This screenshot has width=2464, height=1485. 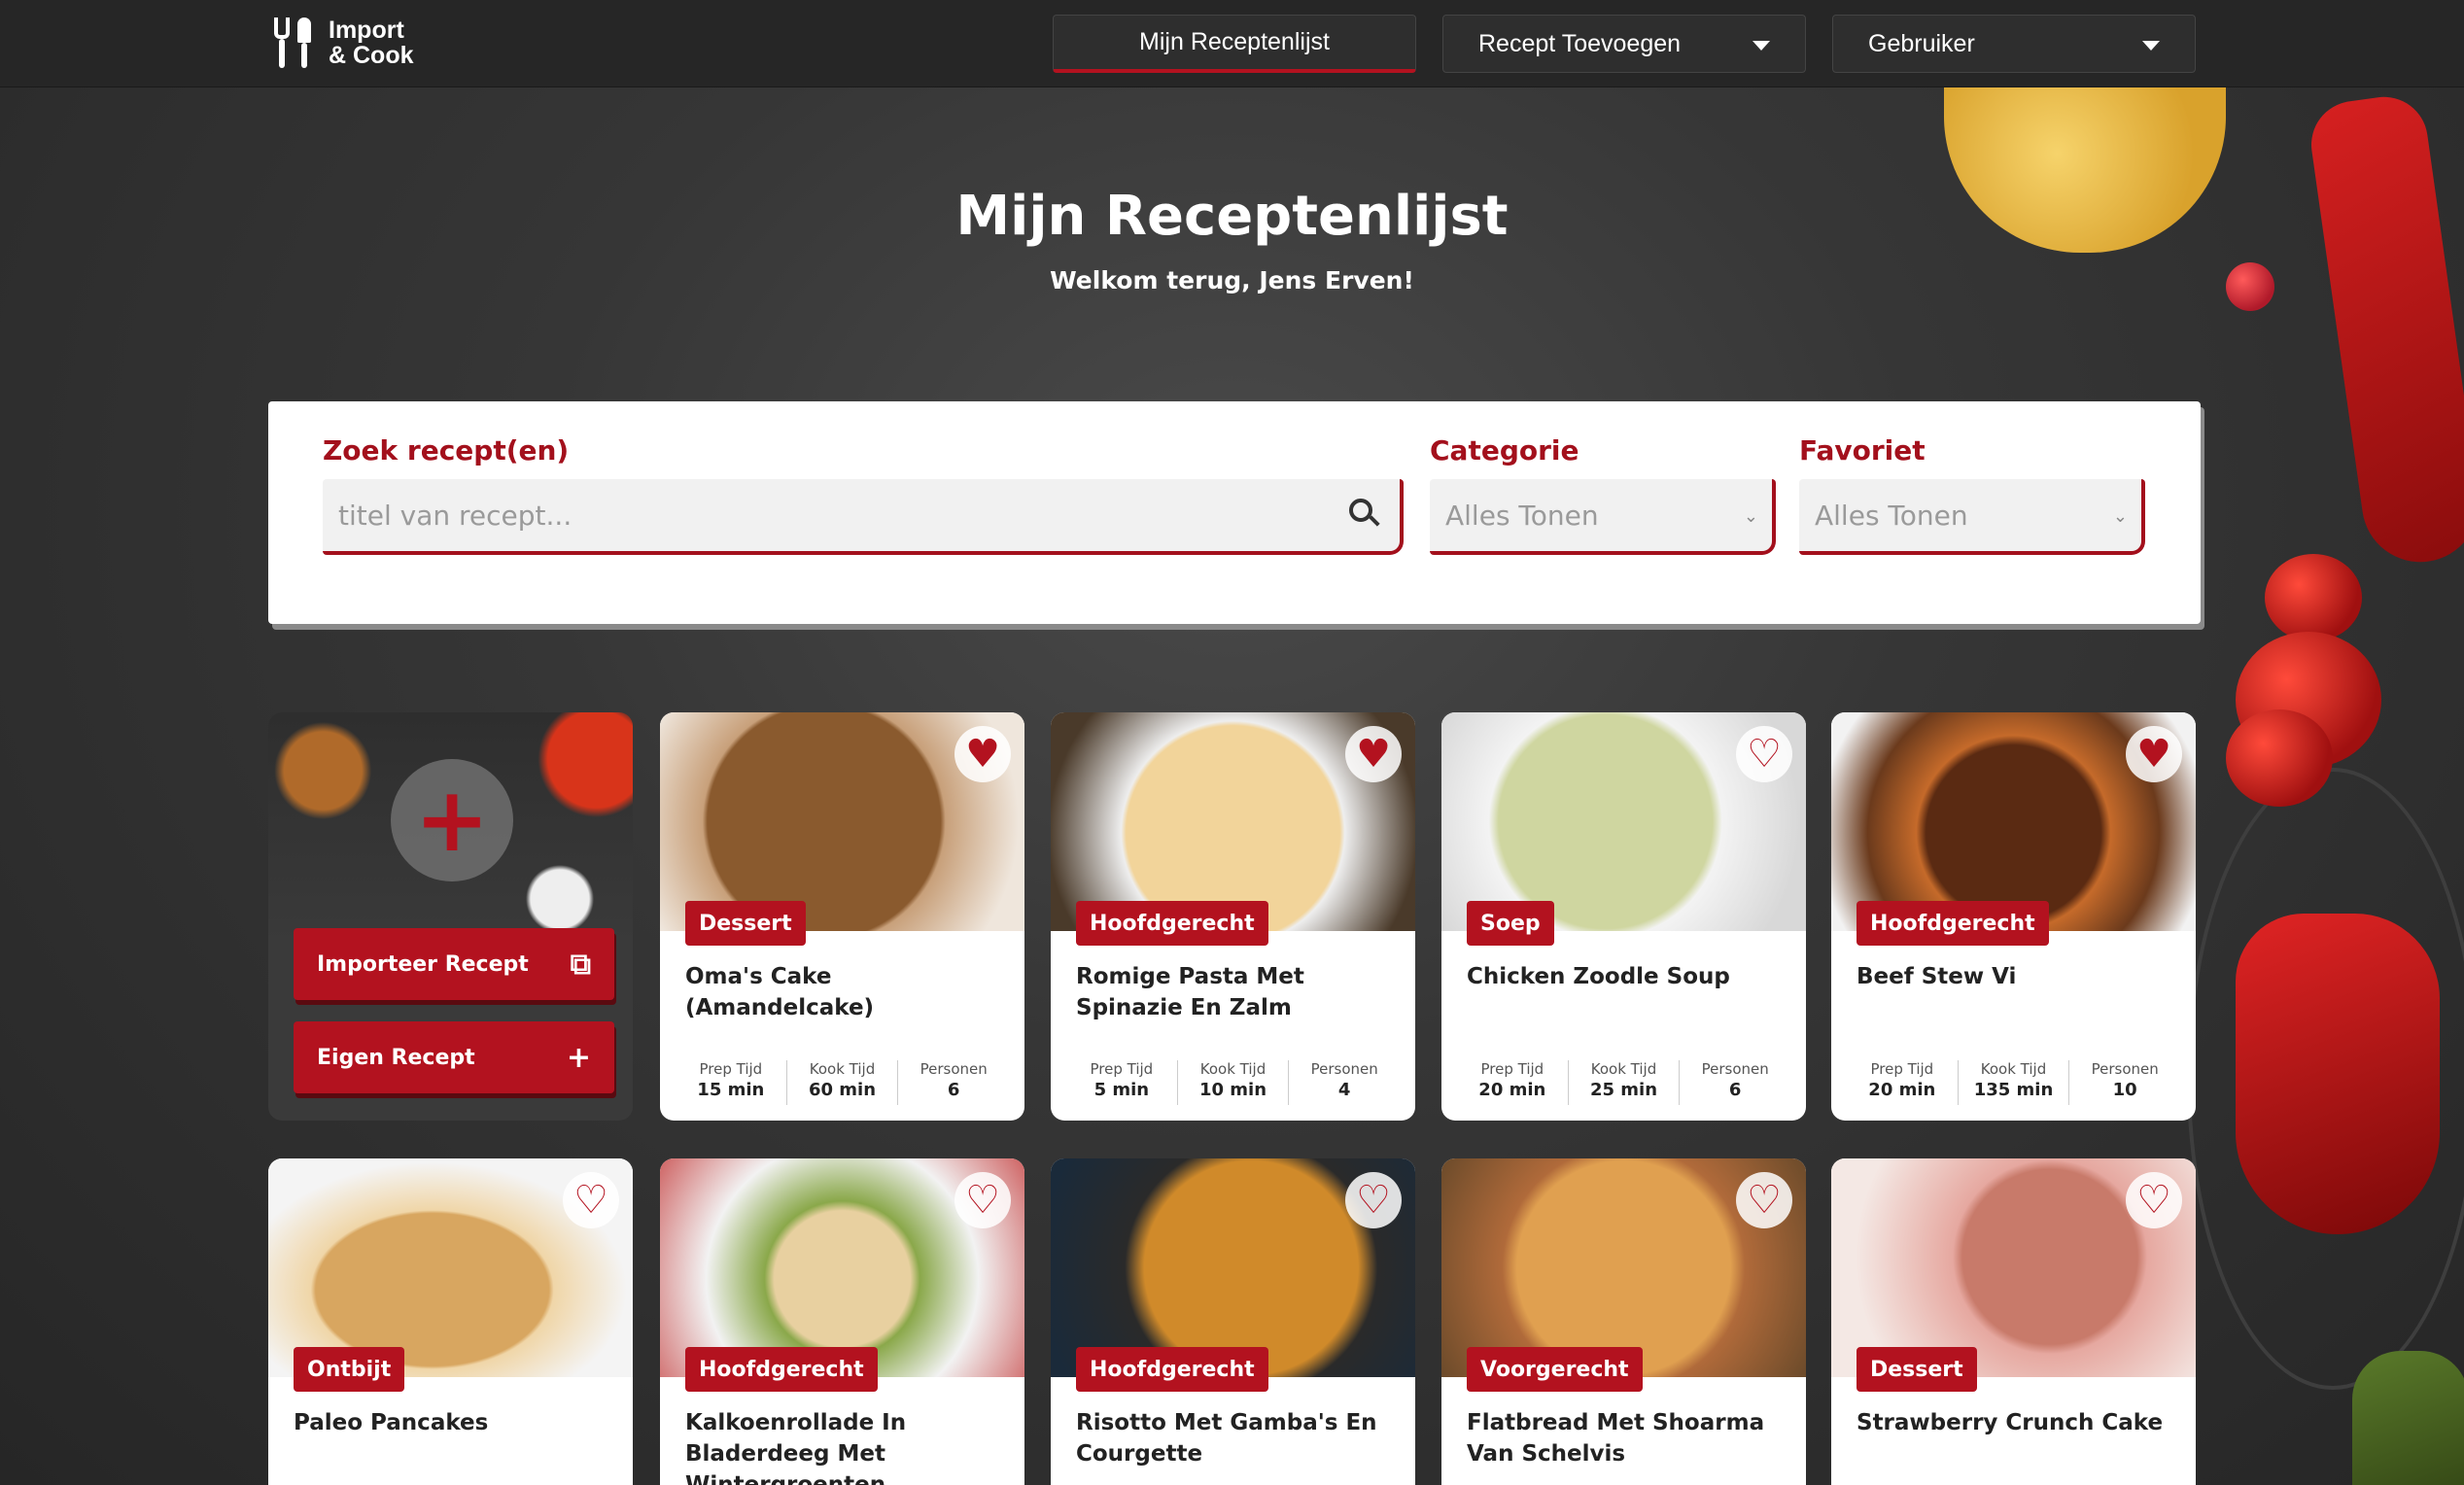 I want to click on category-badge: Soep, so click(x=1510, y=923).